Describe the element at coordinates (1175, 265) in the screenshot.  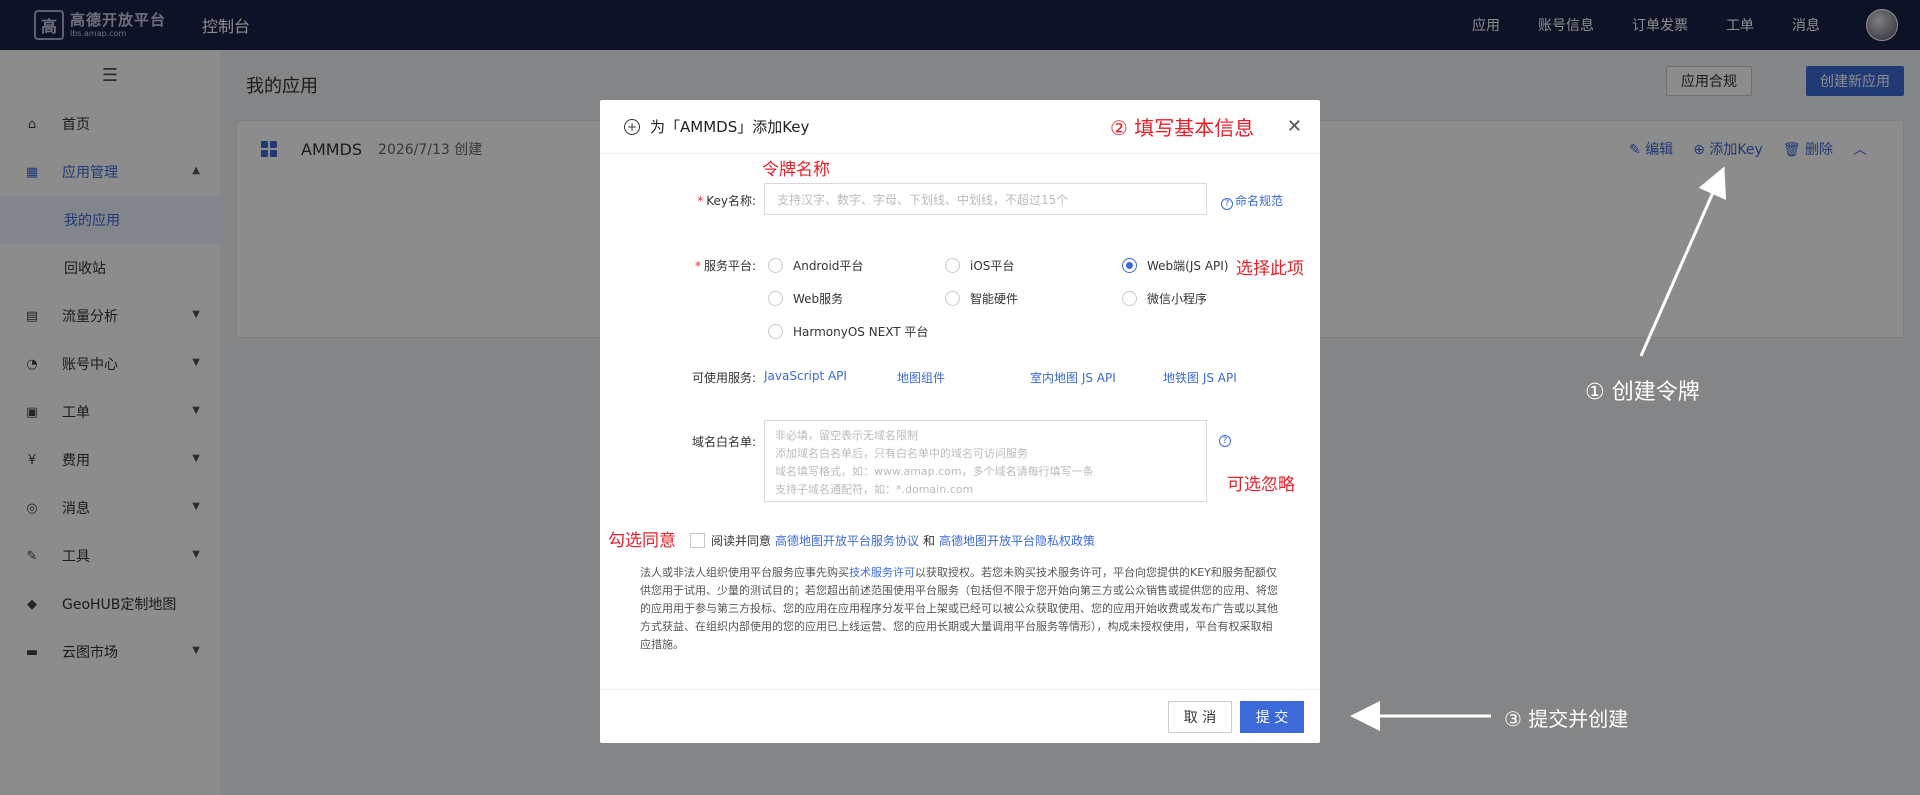
I see `radio-web-js-api: Web端(JS API)` at that location.